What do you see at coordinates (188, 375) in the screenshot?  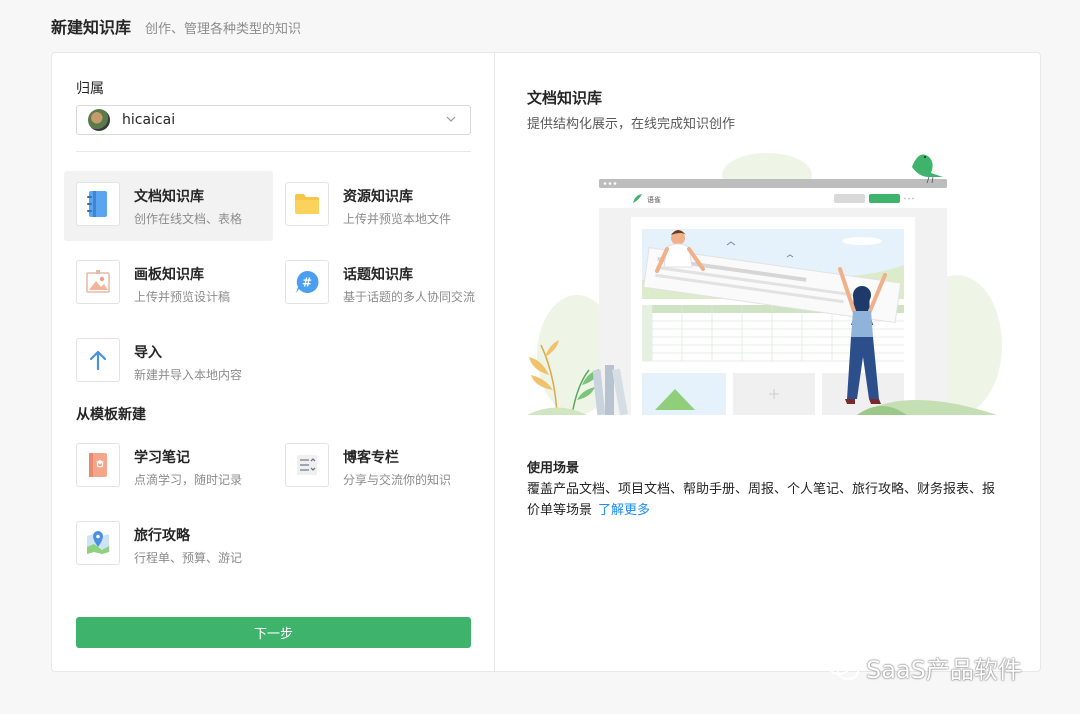 I see `type-desc: 新建并导入本地内容` at bounding box center [188, 375].